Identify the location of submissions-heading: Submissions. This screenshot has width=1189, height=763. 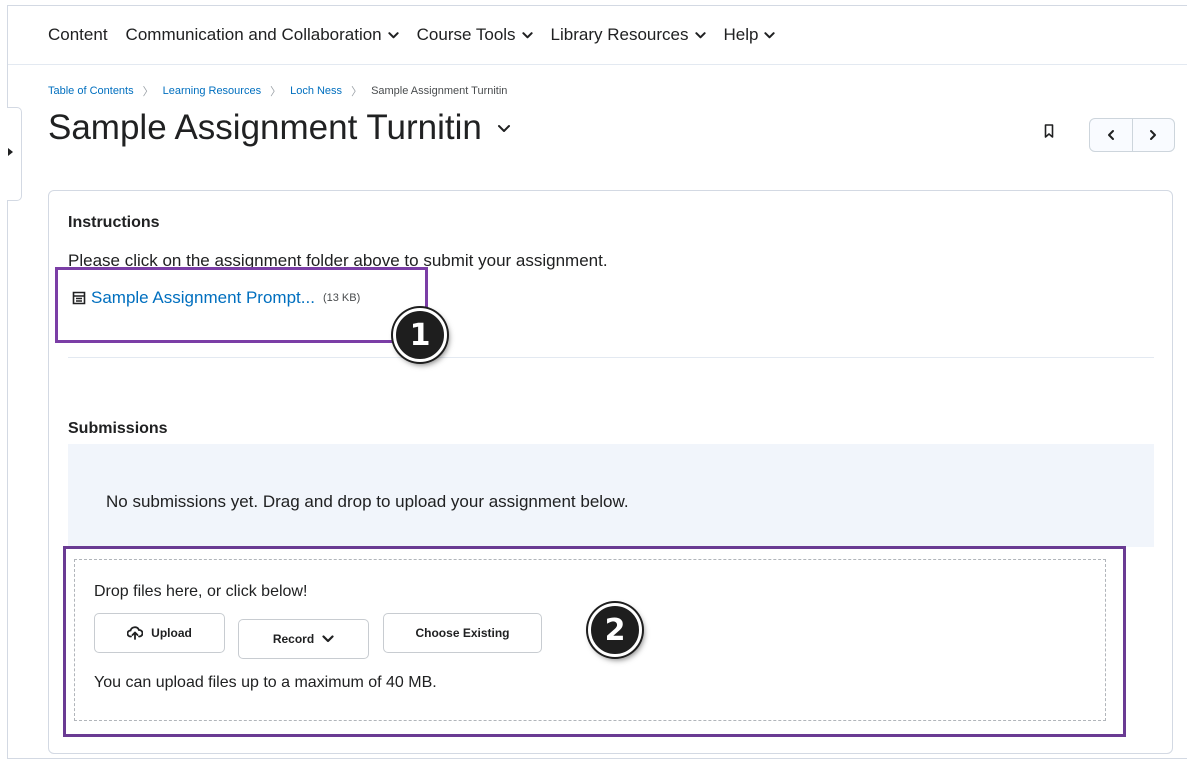
(118, 428).